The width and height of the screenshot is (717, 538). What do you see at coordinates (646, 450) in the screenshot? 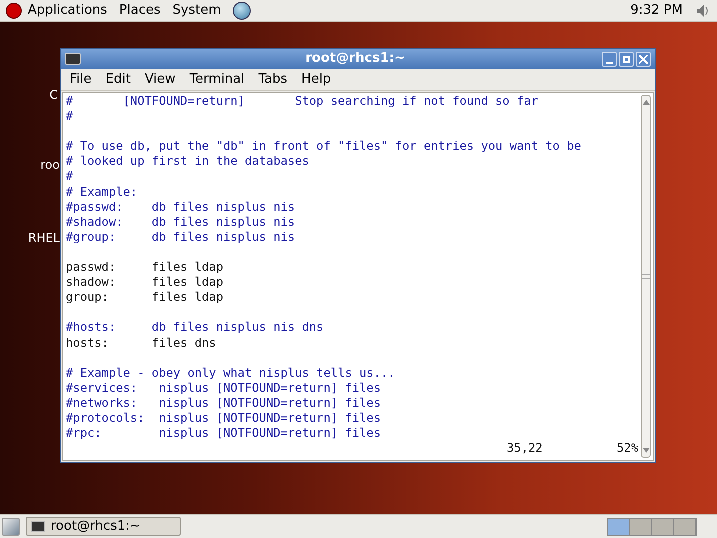
I see `scroll-down-icon` at bounding box center [646, 450].